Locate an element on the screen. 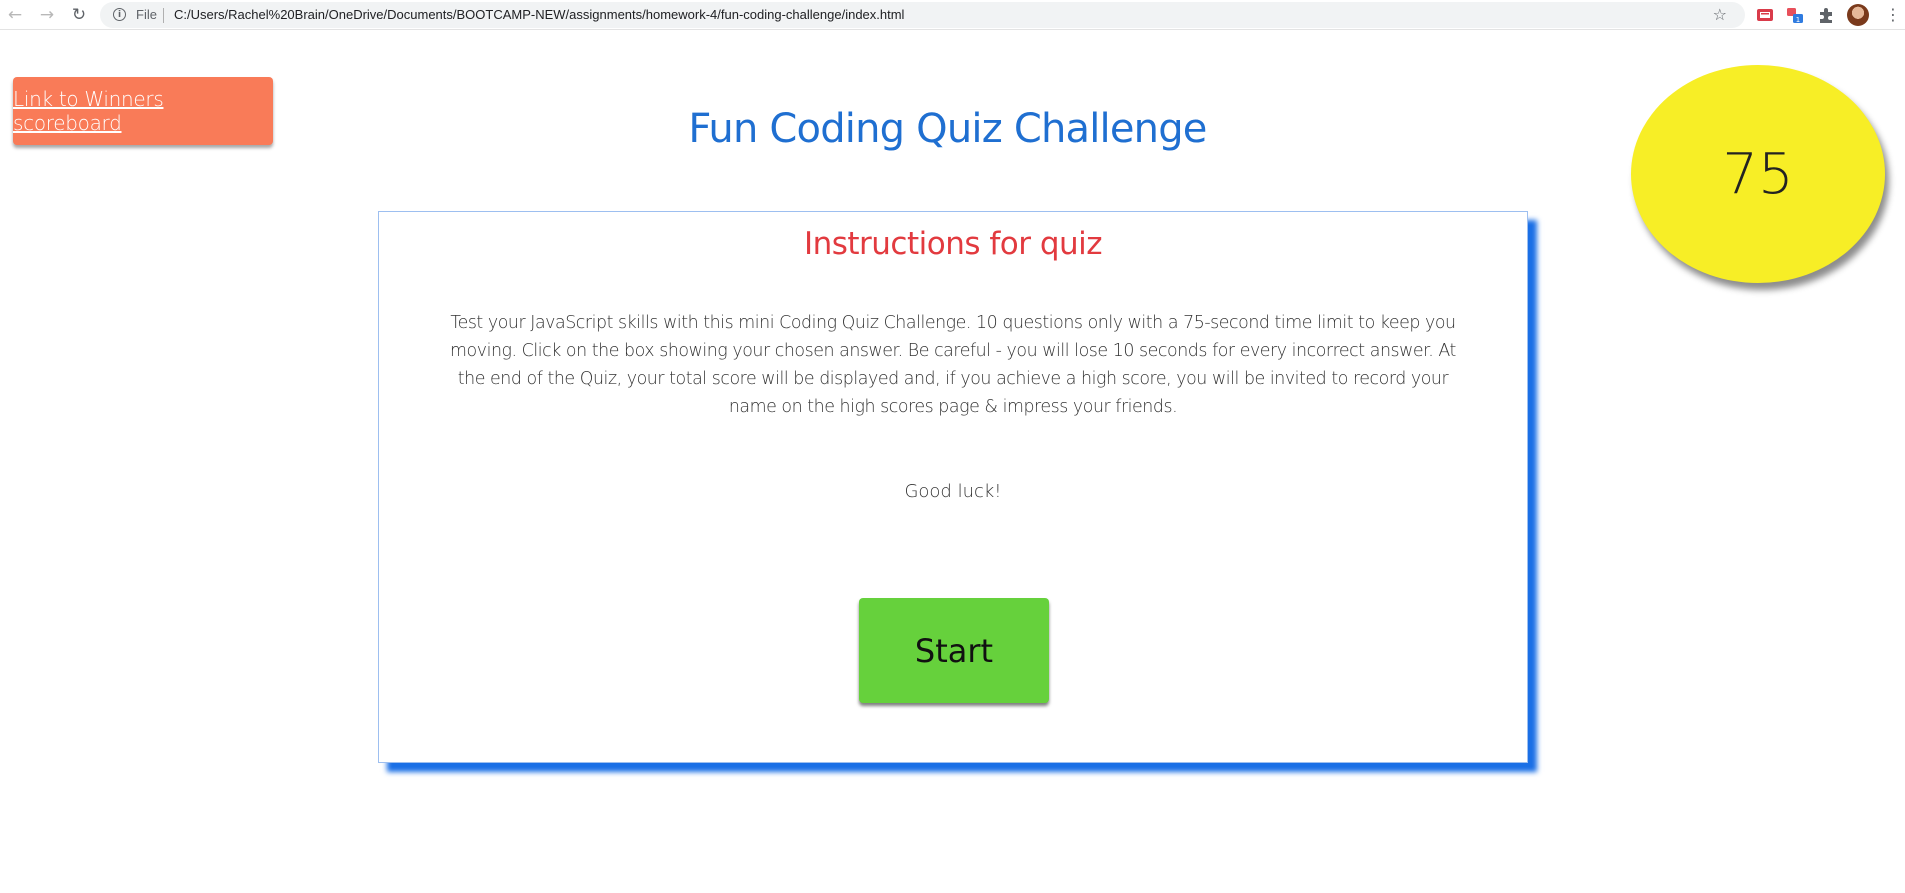  scheme-label: File is located at coordinates (146, 14).